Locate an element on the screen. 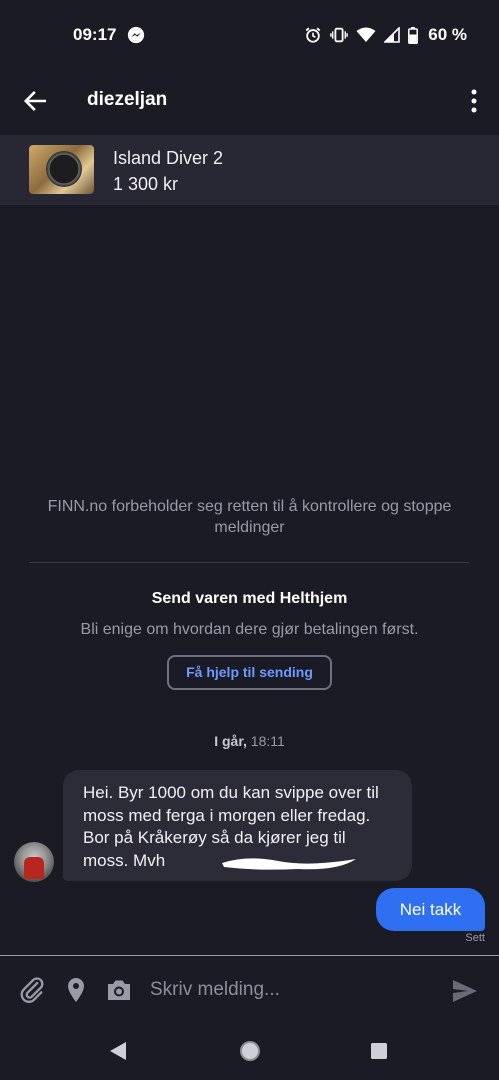  alarm-icon is located at coordinates (313, 35).